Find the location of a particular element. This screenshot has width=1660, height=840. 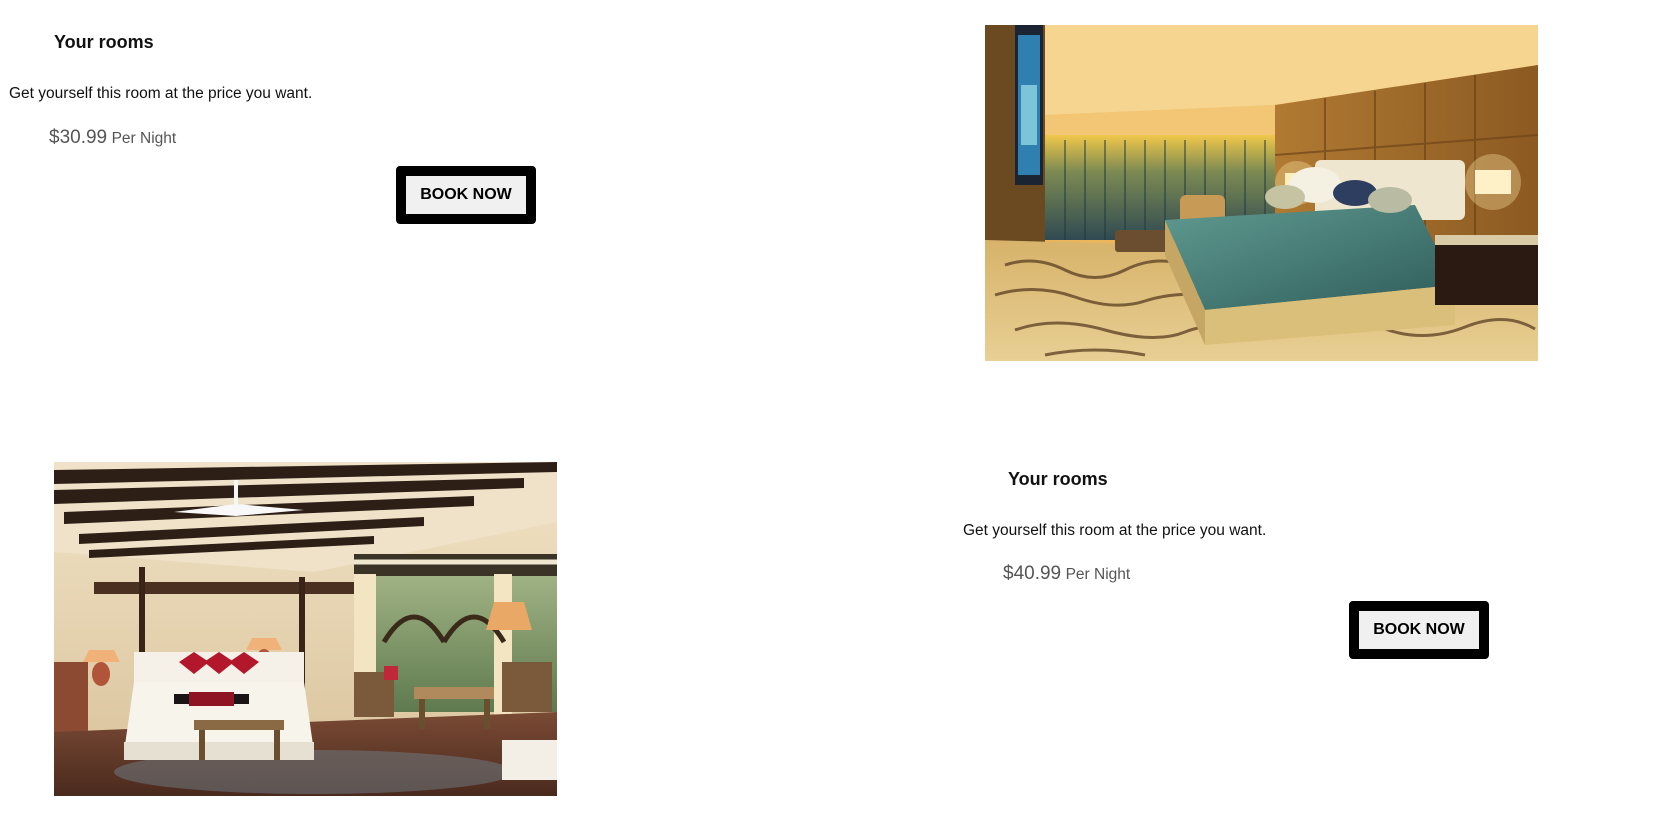

room-photo-modern is located at coordinates (1261, 193).